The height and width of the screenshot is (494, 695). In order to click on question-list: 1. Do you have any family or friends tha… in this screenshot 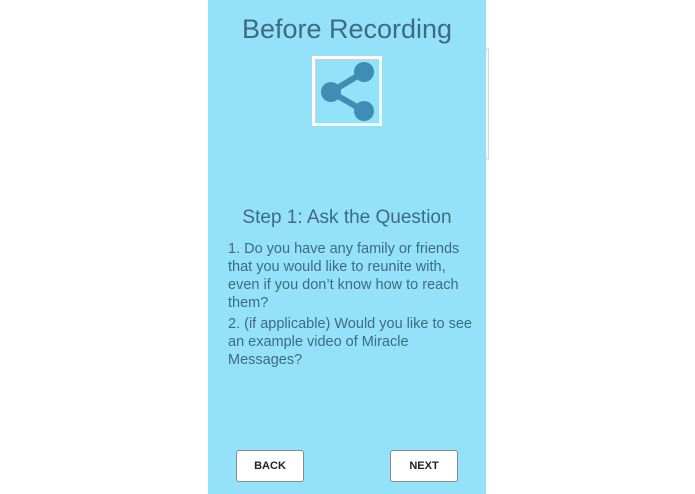, I will do `click(351, 304)`.